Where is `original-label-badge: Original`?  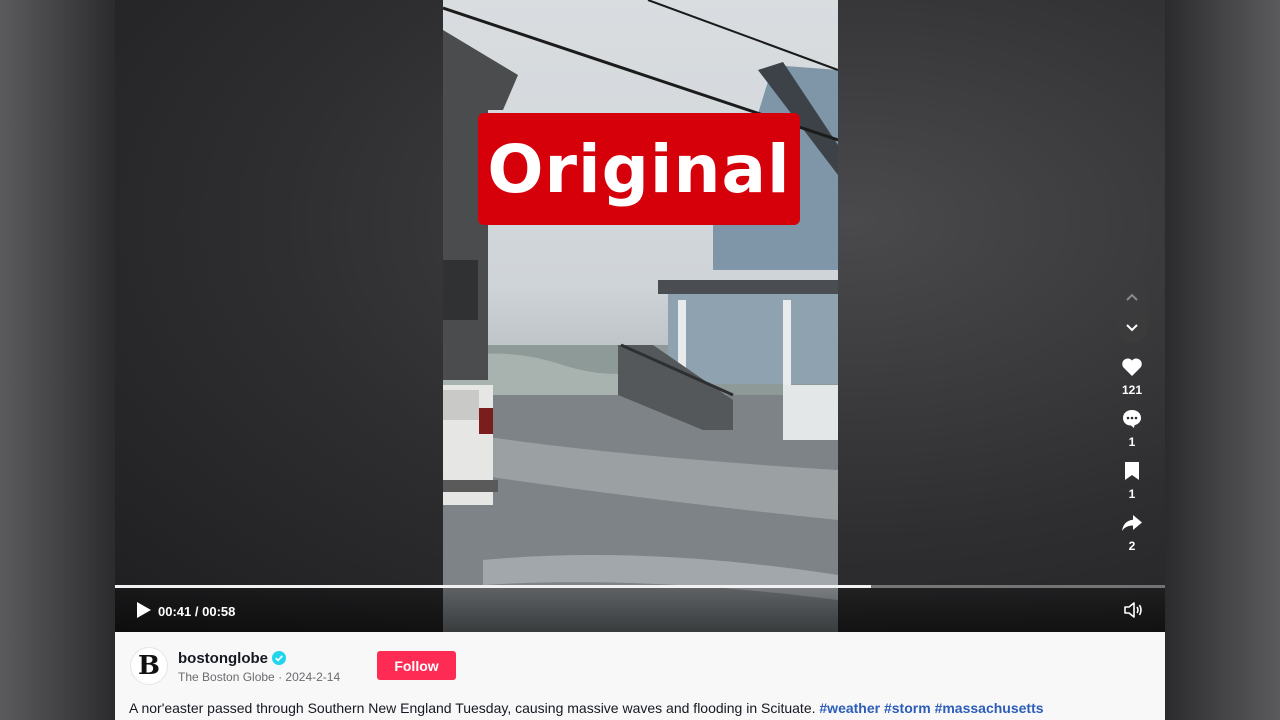
original-label-badge: Original is located at coordinates (639, 169).